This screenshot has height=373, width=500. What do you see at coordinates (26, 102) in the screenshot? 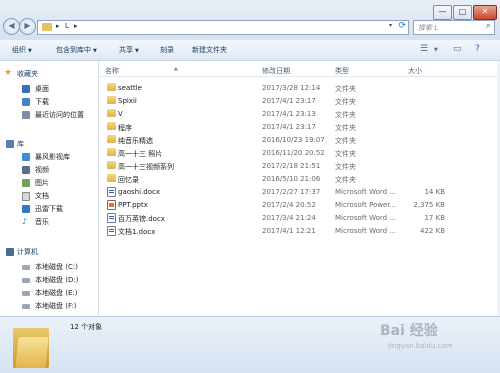
I see `downloads-icon` at bounding box center [26, 102].